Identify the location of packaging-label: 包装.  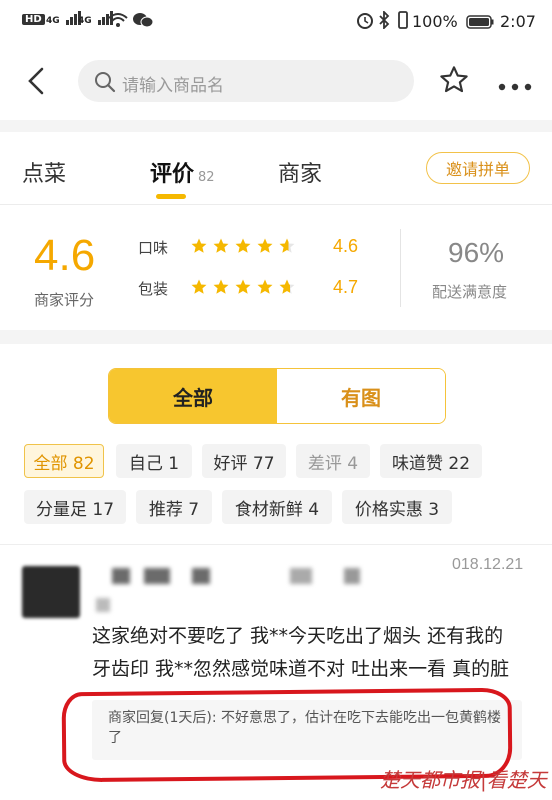
(153, 289).